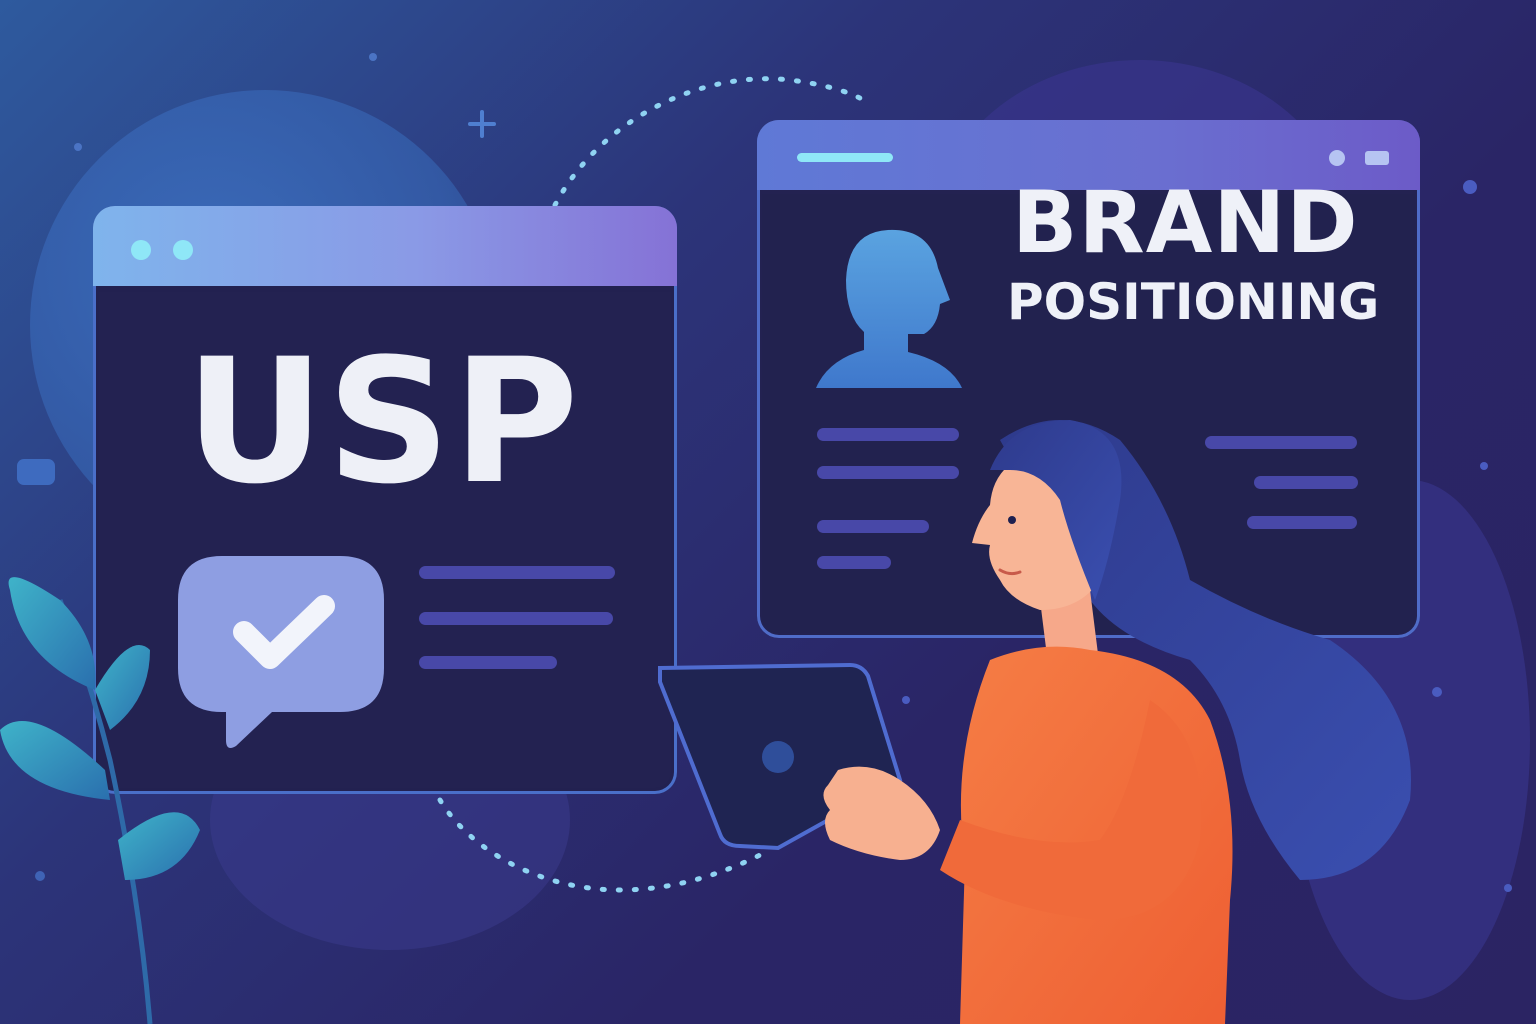 The width and height of the screenshot is (1536, 1024). I want to click on hand, so click(881, 813).